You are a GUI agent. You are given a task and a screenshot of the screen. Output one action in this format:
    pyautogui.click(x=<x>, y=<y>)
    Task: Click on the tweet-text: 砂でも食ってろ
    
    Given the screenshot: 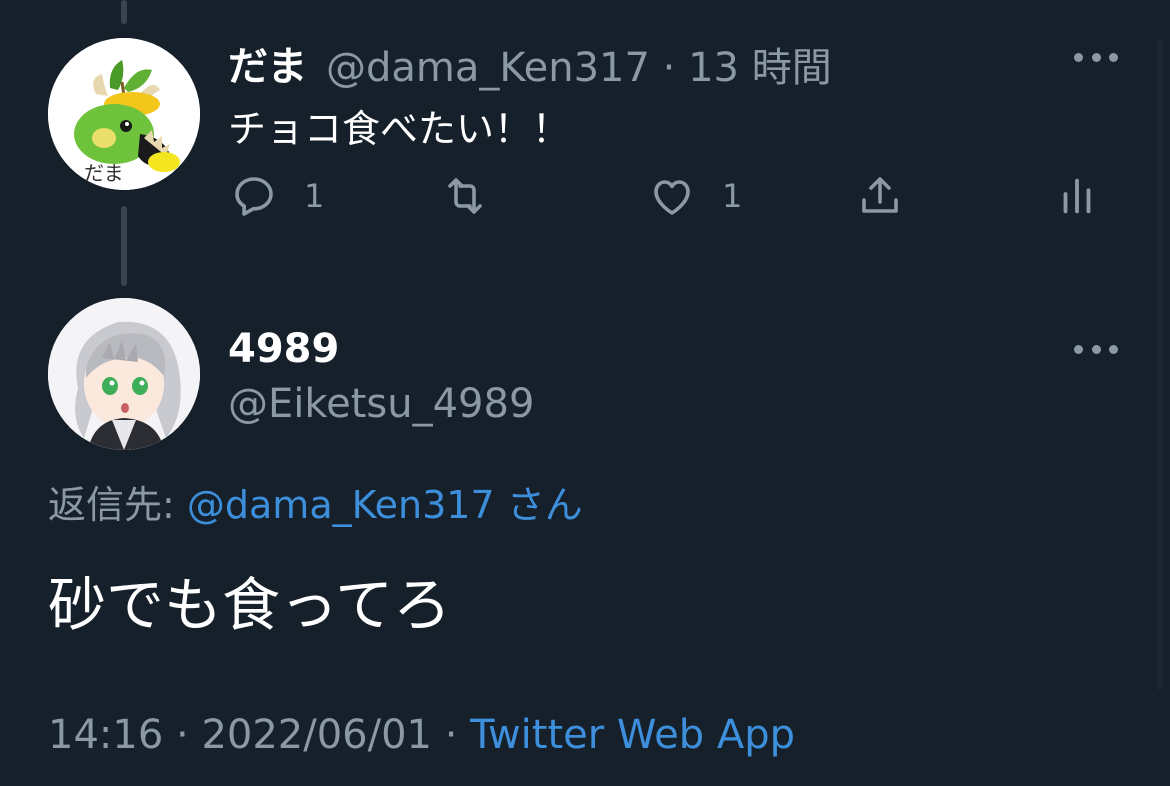 What is the action you would take?
    pyautogui.click(x=250, y=605)
    